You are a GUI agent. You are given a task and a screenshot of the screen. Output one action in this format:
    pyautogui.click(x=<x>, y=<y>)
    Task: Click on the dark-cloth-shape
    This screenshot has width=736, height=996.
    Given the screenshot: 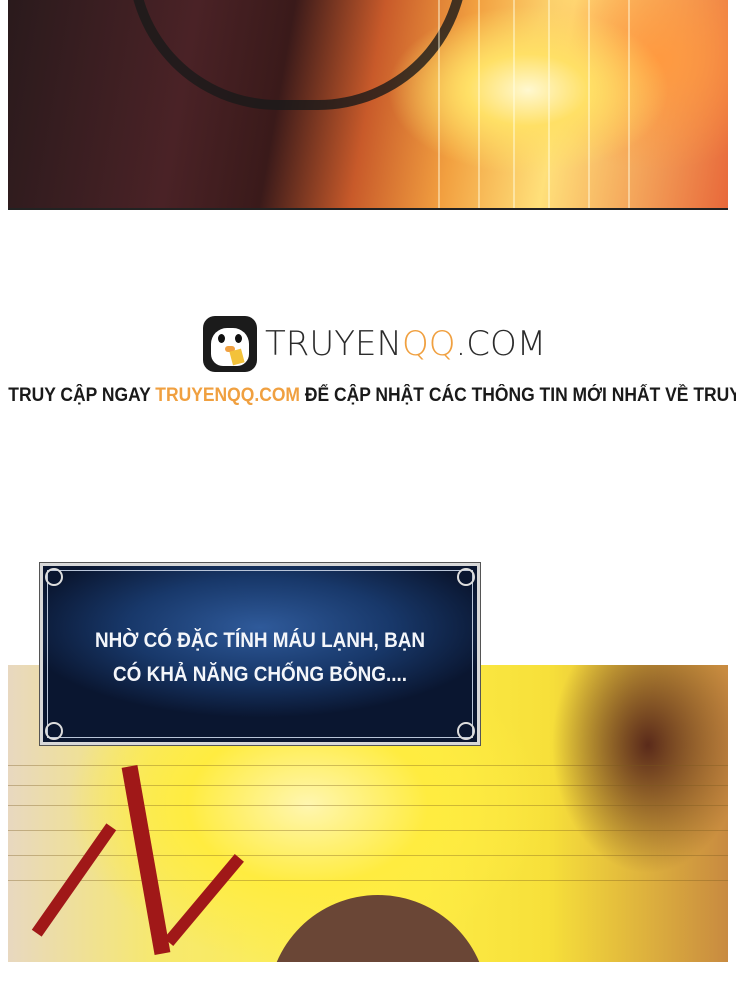 What is the action you would take?
    pyautogui.click(x=298, y=55)
    